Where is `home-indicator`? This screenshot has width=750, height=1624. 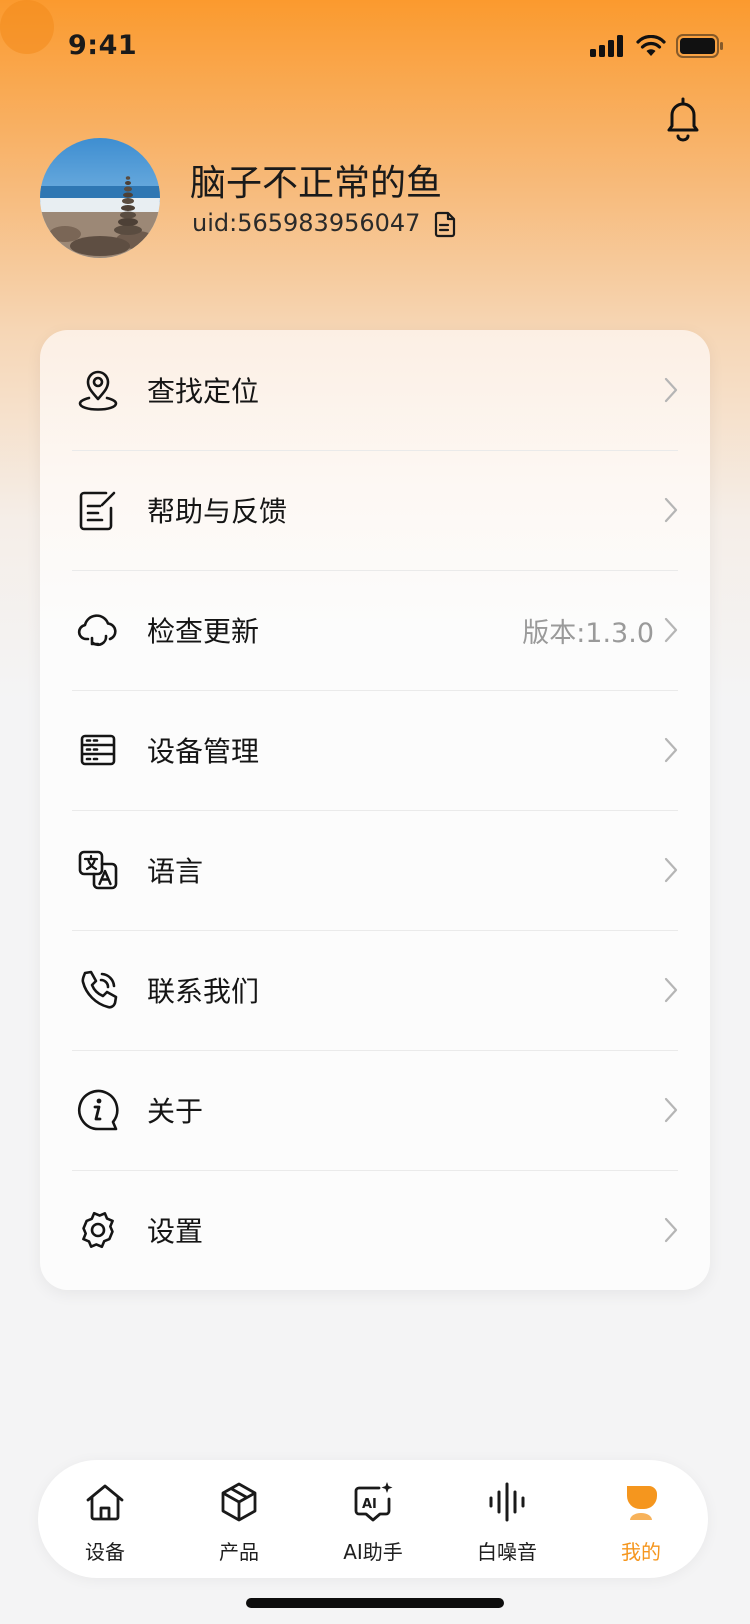 home-indicator is located at coordinates (375, 1603).